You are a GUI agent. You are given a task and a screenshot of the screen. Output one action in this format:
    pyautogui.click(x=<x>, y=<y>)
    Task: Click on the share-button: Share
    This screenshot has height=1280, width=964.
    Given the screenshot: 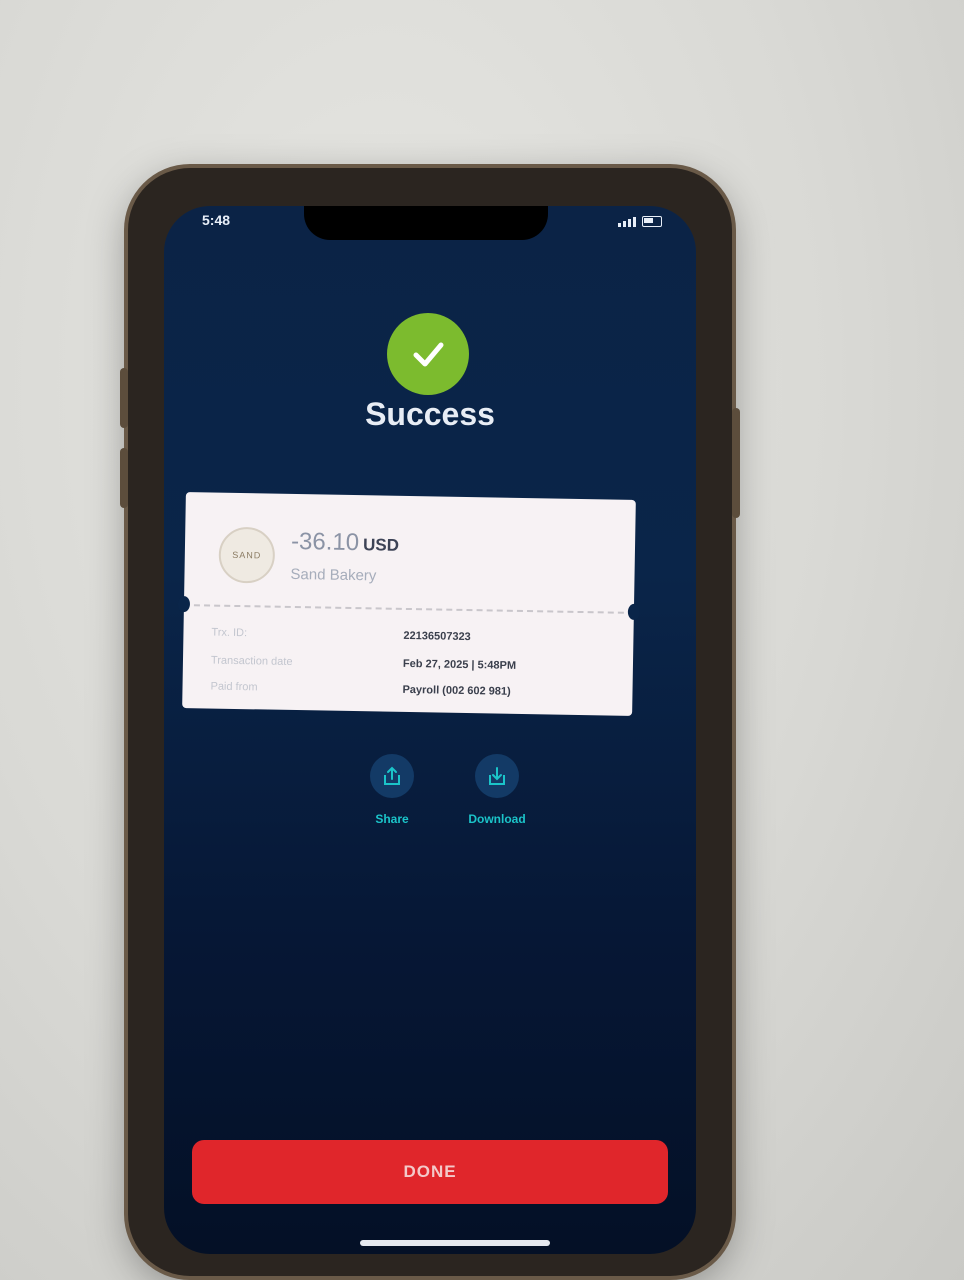 What is the action you would take?
    pyautogui.click(x=392, y=790)
    